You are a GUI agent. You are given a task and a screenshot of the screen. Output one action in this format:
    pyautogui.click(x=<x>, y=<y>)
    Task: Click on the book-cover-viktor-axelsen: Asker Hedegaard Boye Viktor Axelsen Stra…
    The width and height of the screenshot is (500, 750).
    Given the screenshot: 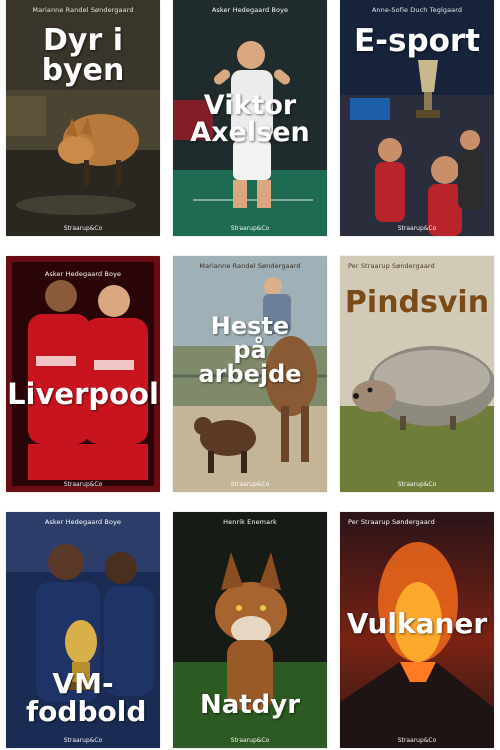 What is the action you would take?
    pyautogui.click(x=250, y=118)
    